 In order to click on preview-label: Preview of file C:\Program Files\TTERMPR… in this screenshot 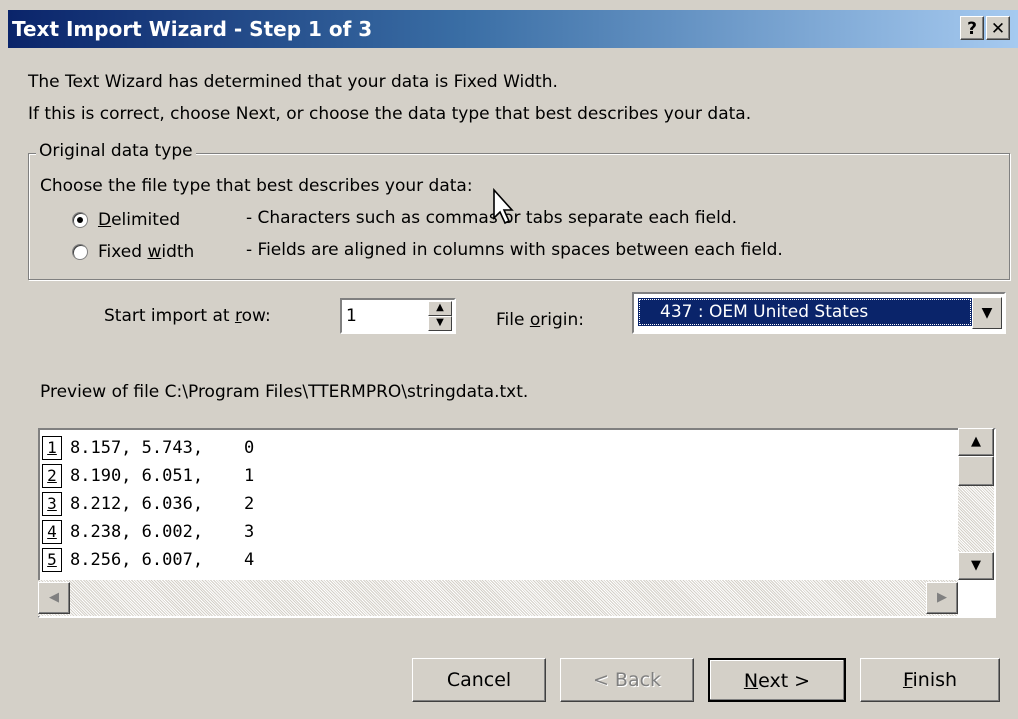, I will do `click(284, 392)`.